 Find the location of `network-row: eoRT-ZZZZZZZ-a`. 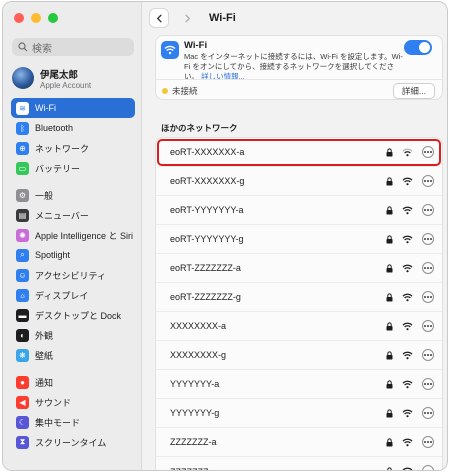

network-row: eoRT-ZZZZZZZ-a is located at coordinates (299, 268).